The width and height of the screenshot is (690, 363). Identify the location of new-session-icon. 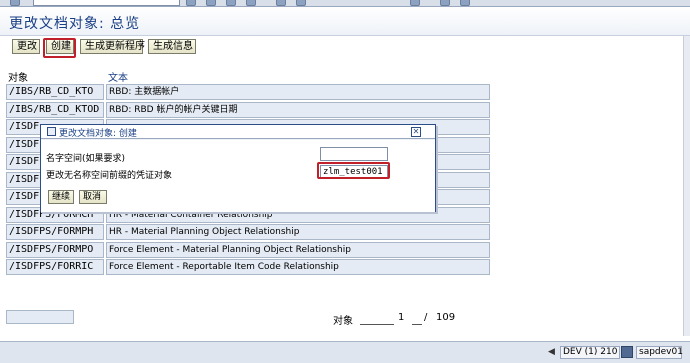
(415, 3).